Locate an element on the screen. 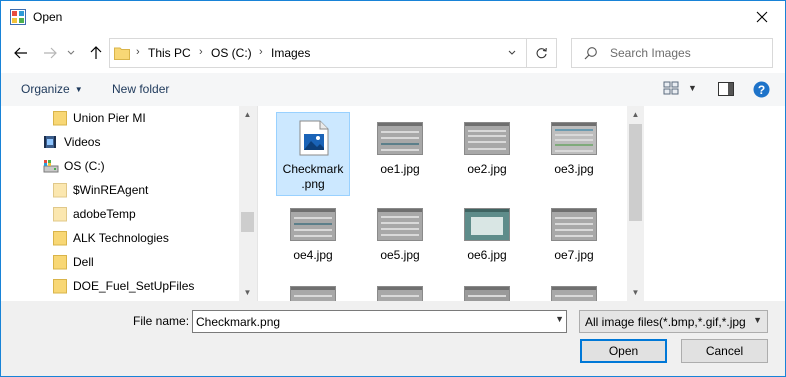  up-button is located at coordinates (96, 53).